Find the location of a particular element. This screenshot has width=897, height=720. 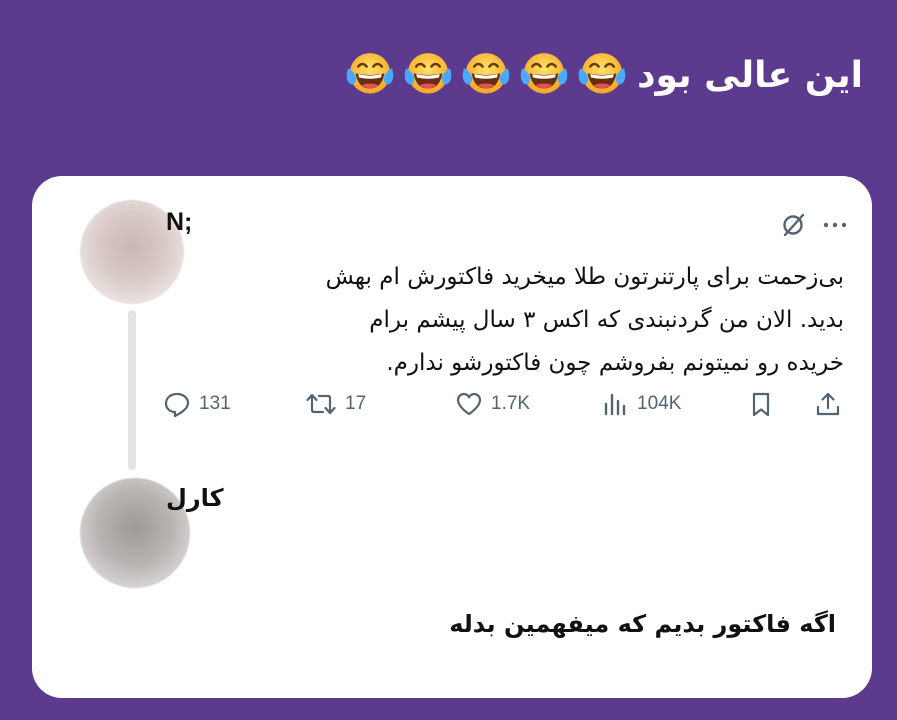

view-count: 104K is located at coordinates (659, 403).